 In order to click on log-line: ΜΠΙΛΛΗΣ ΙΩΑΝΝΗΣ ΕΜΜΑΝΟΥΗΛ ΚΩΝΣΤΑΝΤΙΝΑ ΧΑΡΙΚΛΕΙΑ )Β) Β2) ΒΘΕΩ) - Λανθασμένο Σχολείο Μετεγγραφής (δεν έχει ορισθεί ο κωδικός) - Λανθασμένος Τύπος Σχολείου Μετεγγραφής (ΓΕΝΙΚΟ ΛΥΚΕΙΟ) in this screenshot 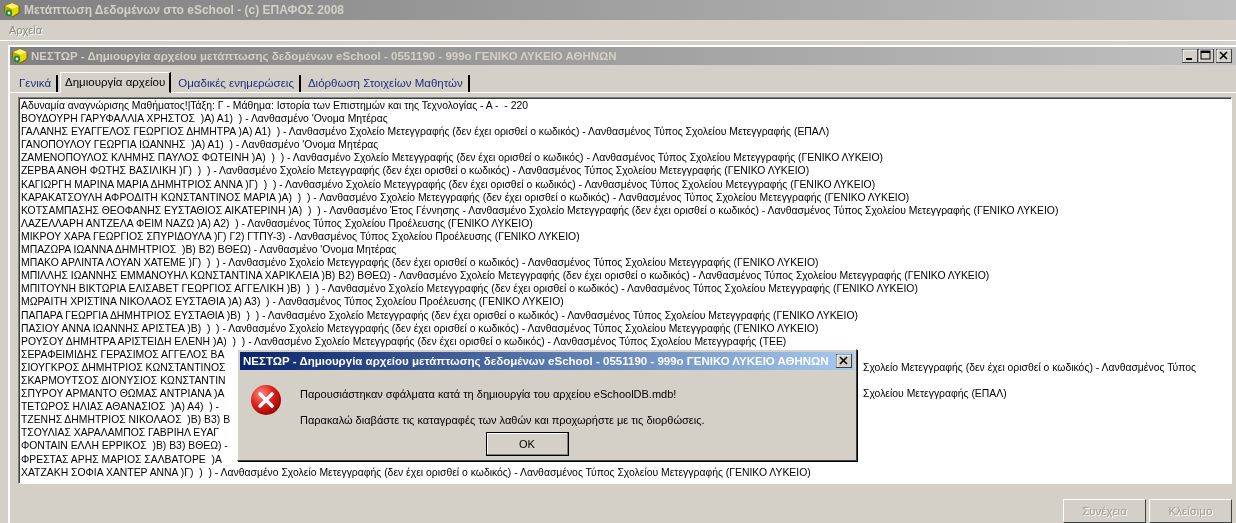, I will do `click(505, 276)`.